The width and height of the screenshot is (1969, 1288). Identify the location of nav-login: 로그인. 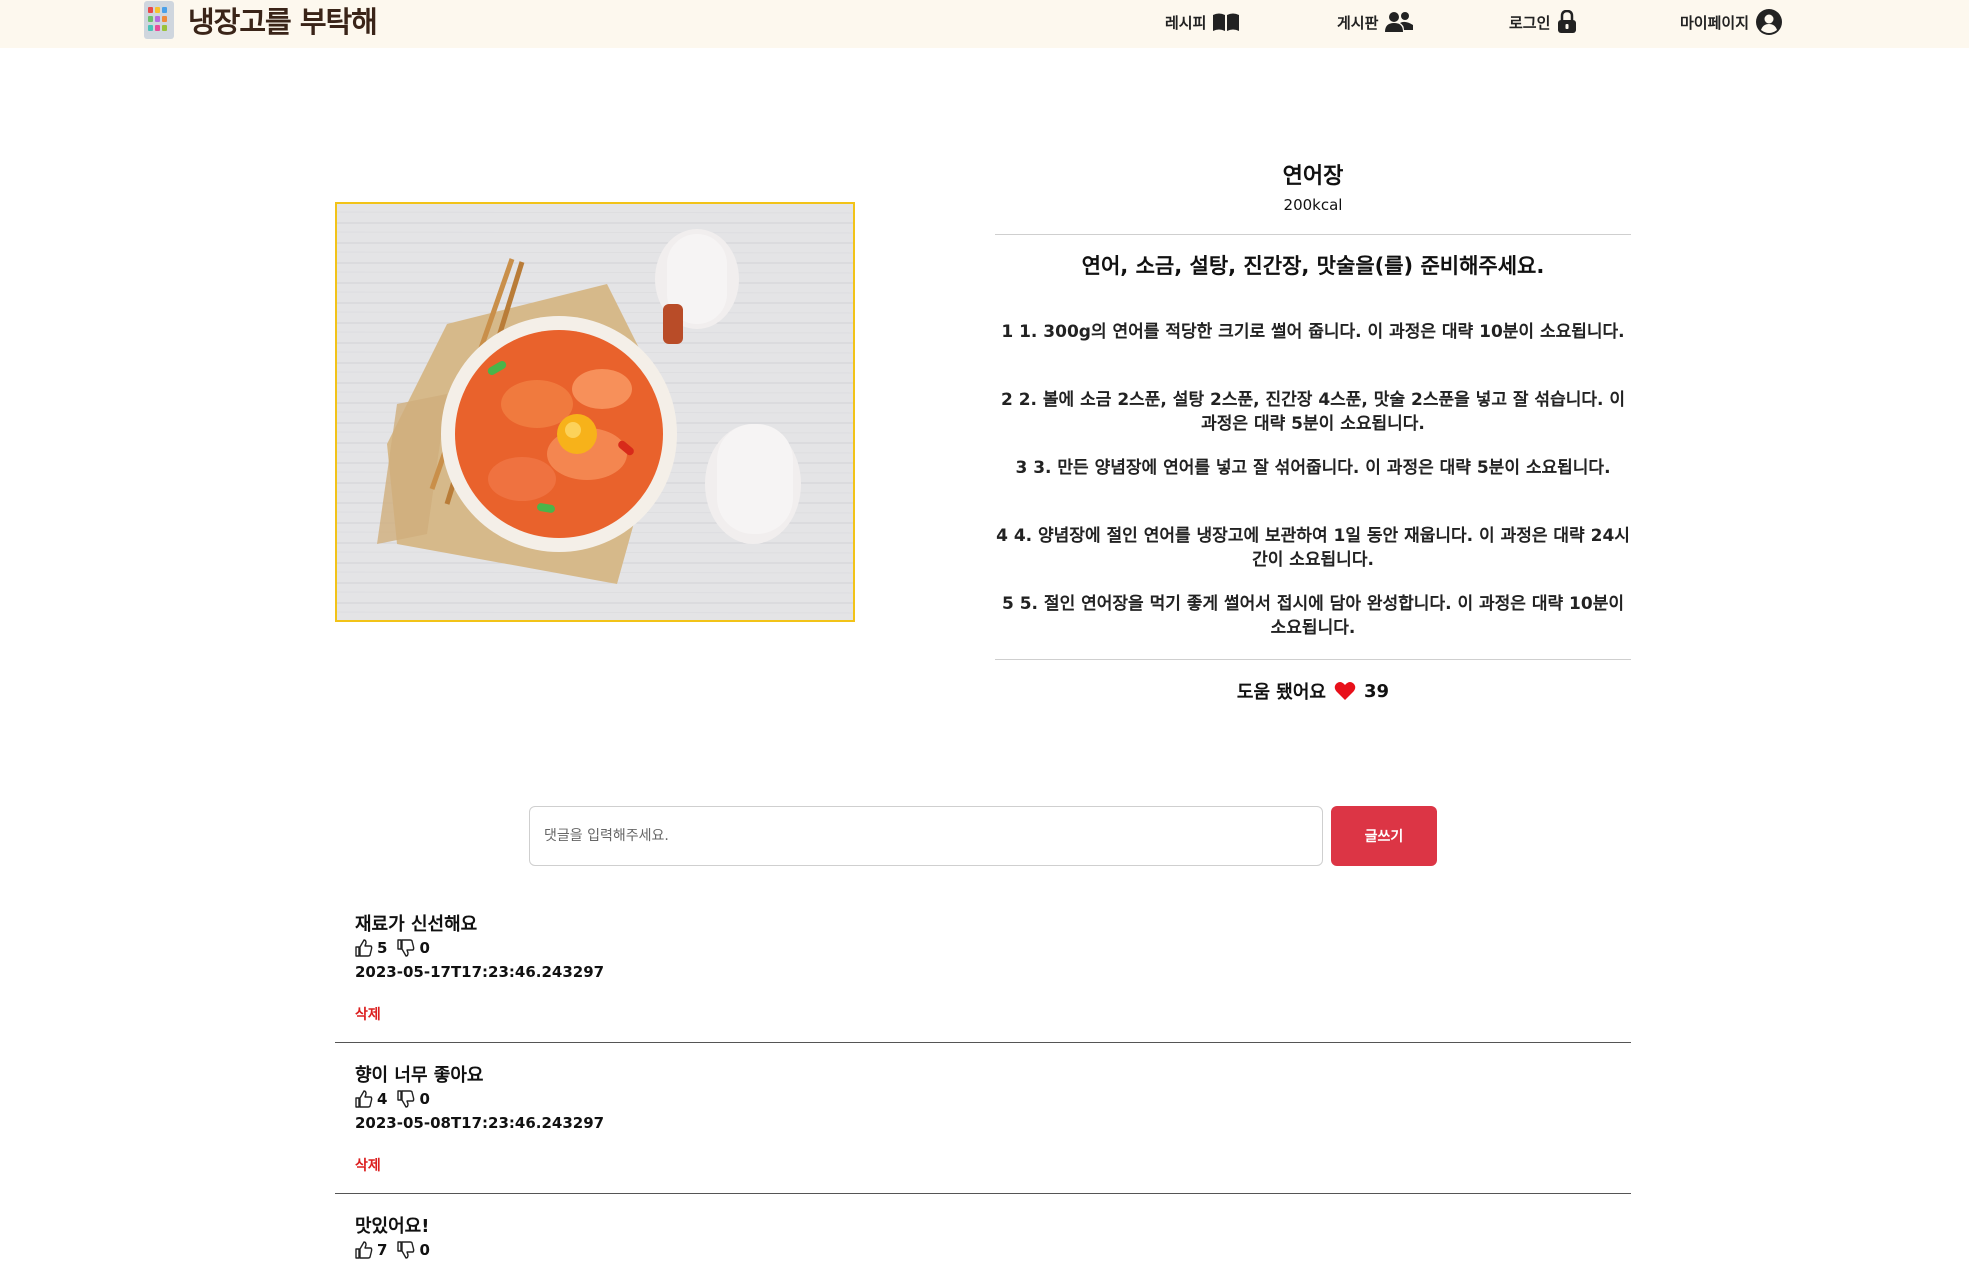
(1543, 22).